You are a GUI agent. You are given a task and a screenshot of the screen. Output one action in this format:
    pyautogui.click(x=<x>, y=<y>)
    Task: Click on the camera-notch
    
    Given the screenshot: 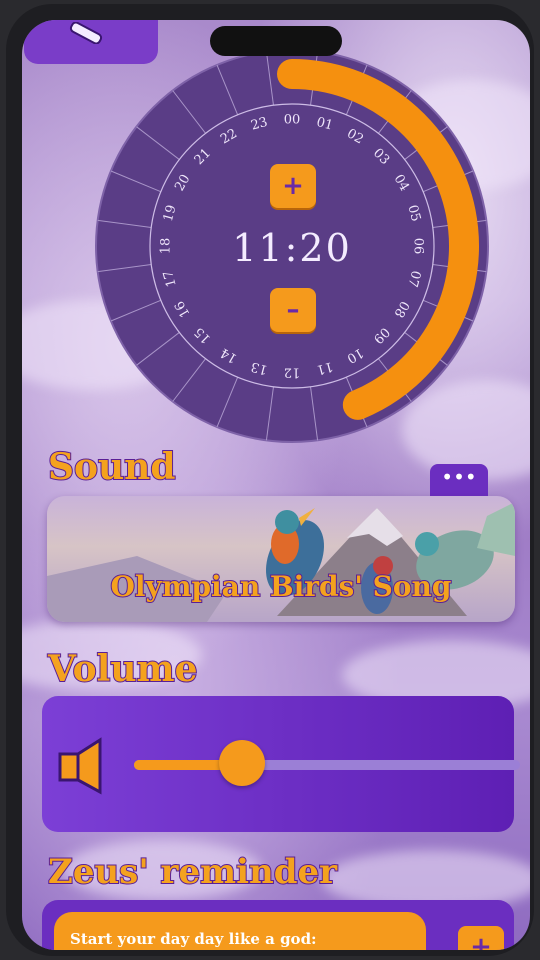 What is the action you would take?
    pyautogui.click(x=276, y=41)
    